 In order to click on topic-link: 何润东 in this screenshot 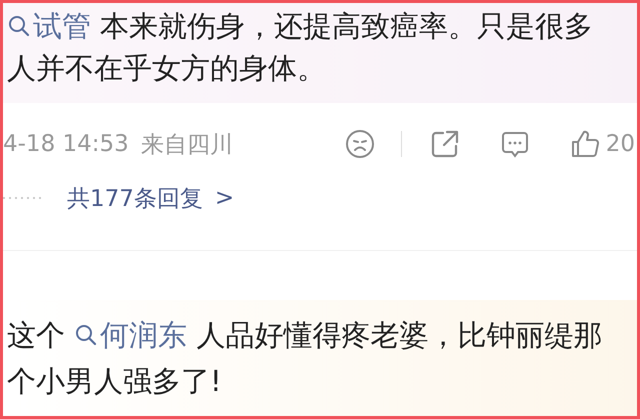, I will do `click(131, 335)`.